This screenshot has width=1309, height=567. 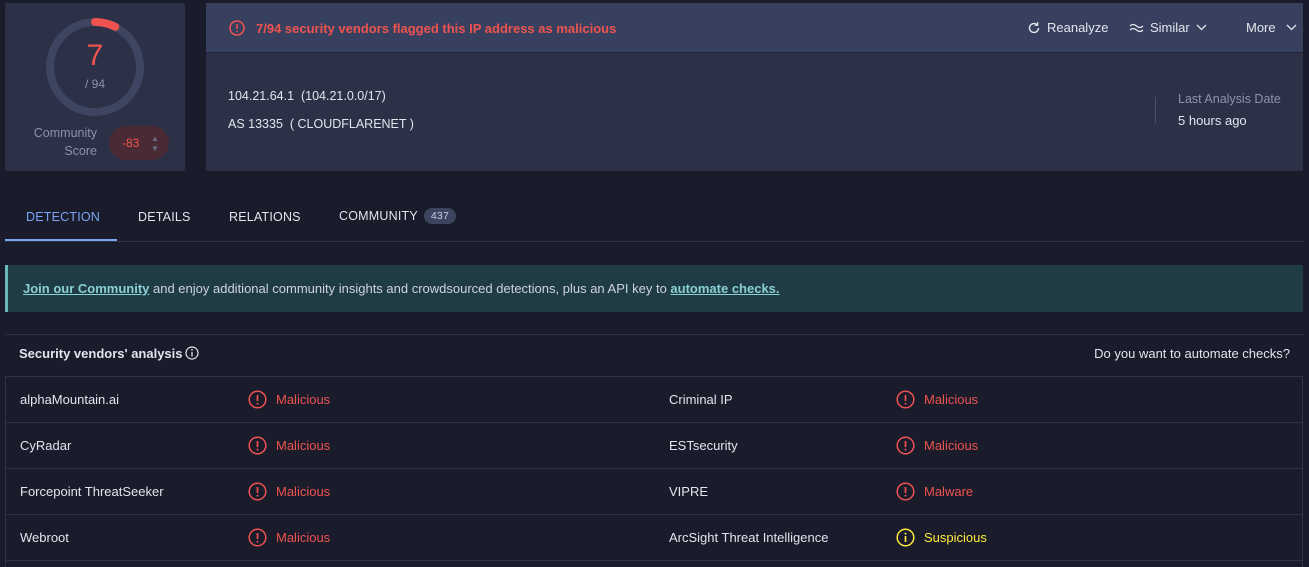 I want to click on downvote-icon: ▼, so click(x=155, y=149).